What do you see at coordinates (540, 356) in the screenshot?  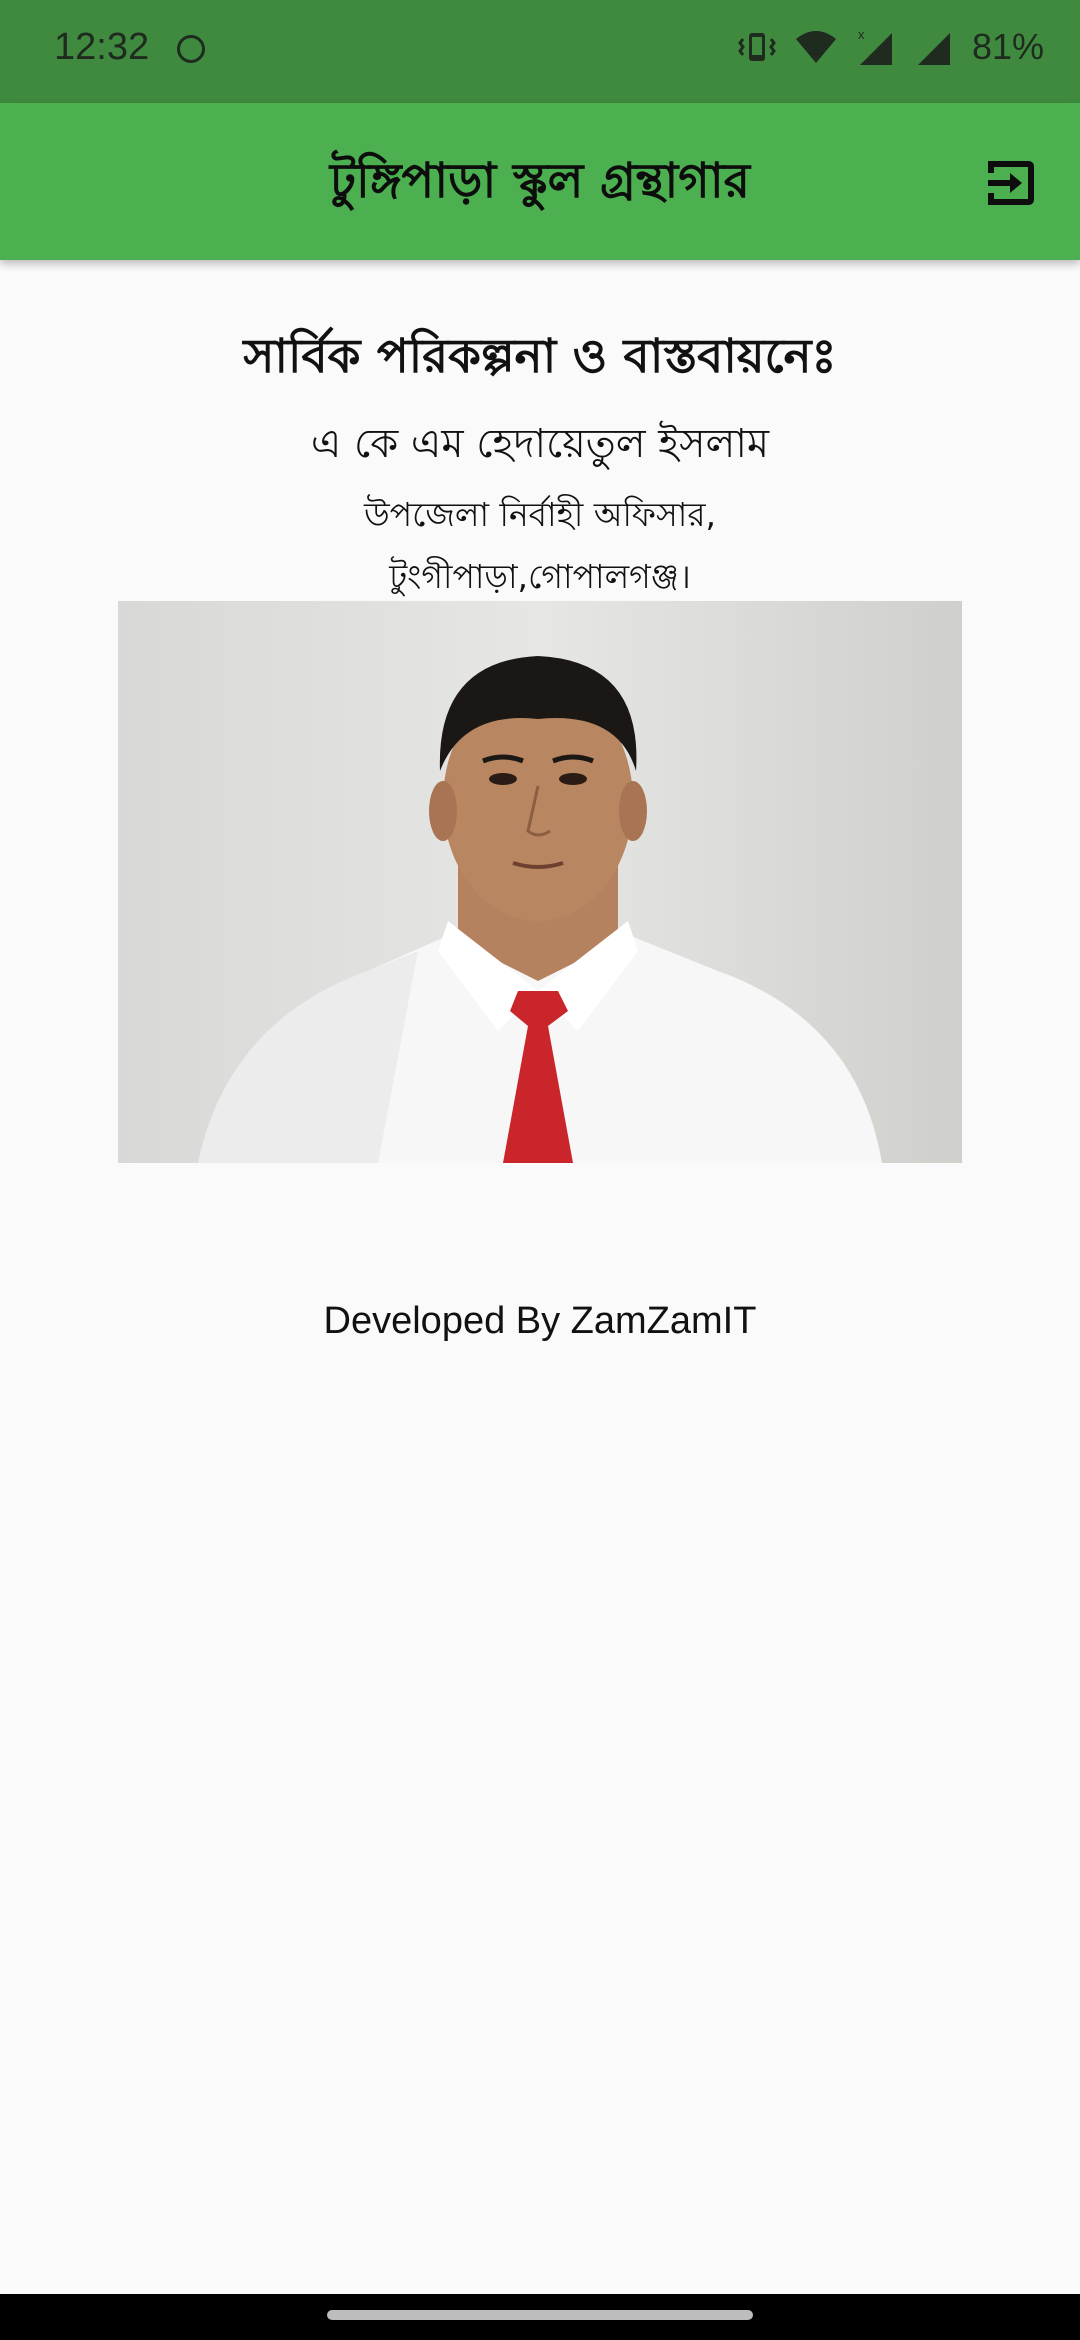 I see `credit-heading: সার্বিক পরিকল্পনা ও বাস্তবায়নেঃ` at bounding box center [540, 356].